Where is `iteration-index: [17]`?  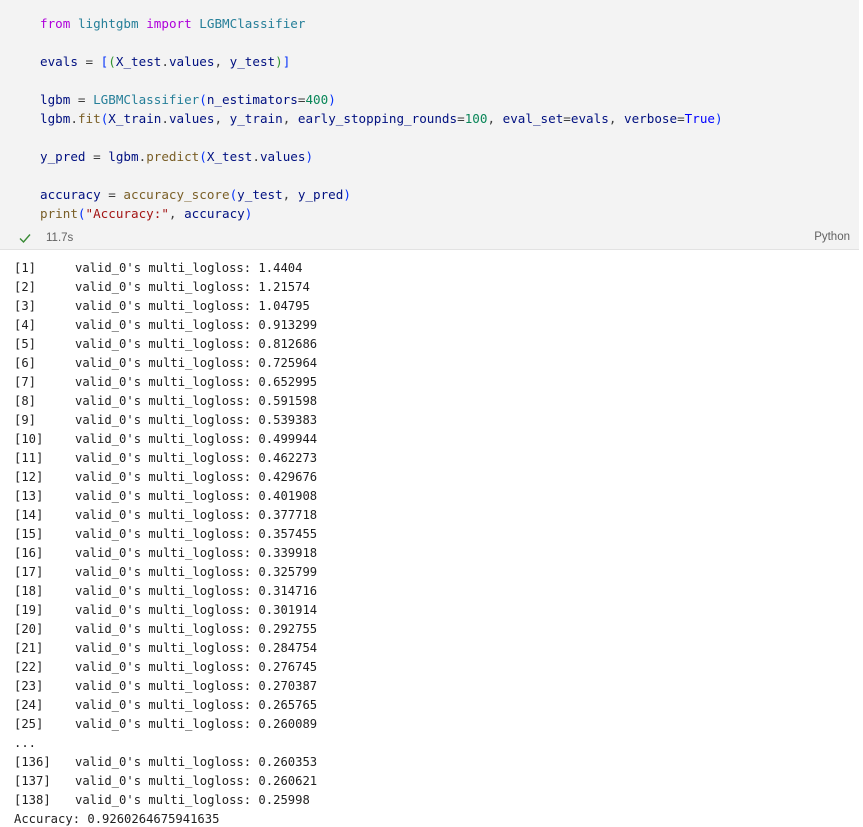
iteration-index: [17] is located at coordinates (29, 572).